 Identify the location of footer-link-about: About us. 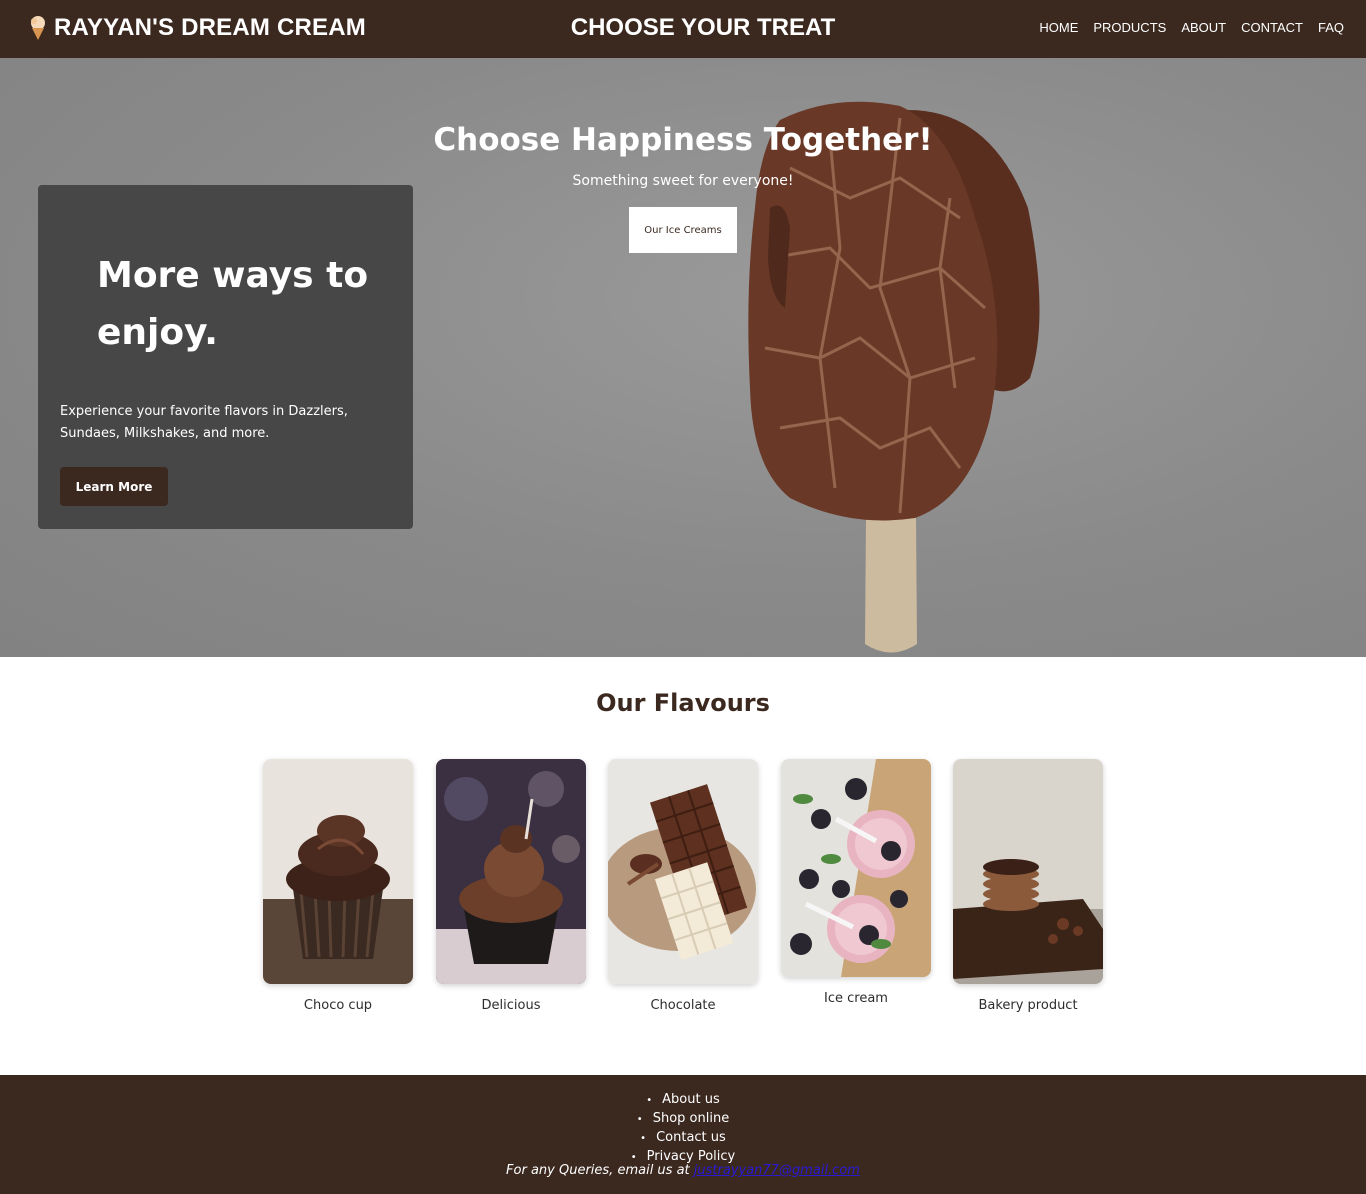
(683, 1100).